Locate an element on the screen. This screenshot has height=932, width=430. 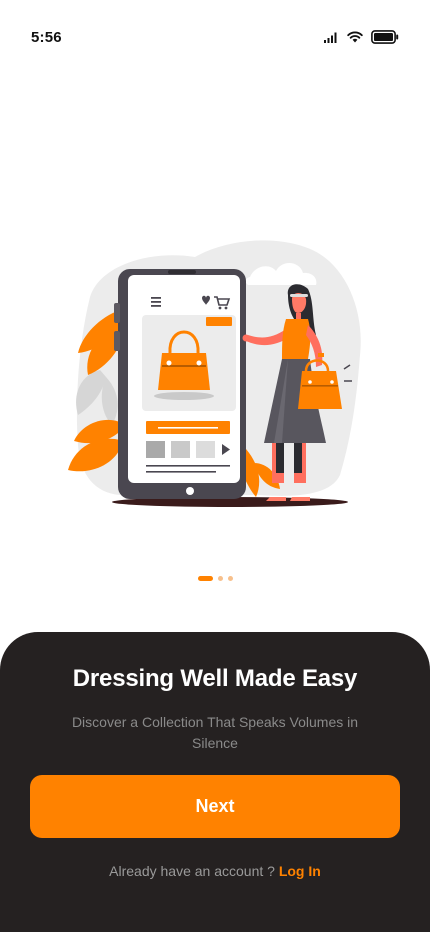
onboarding-title: Dressing Well Made Easy is located at coordinates (215, 678).